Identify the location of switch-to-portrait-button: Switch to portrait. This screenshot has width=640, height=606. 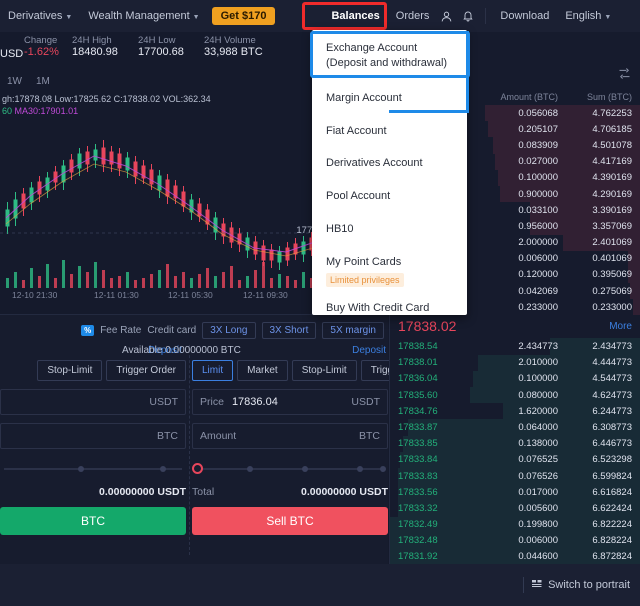
(580, 585).